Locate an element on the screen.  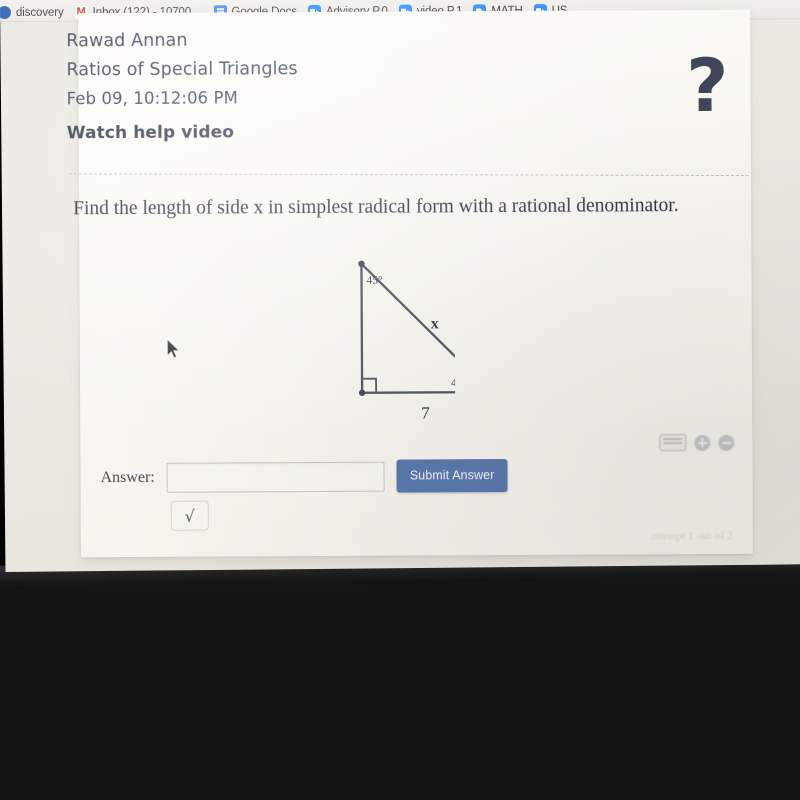
assignment-title: Ratios of Special Triangles is located at coordinates (182, 70).